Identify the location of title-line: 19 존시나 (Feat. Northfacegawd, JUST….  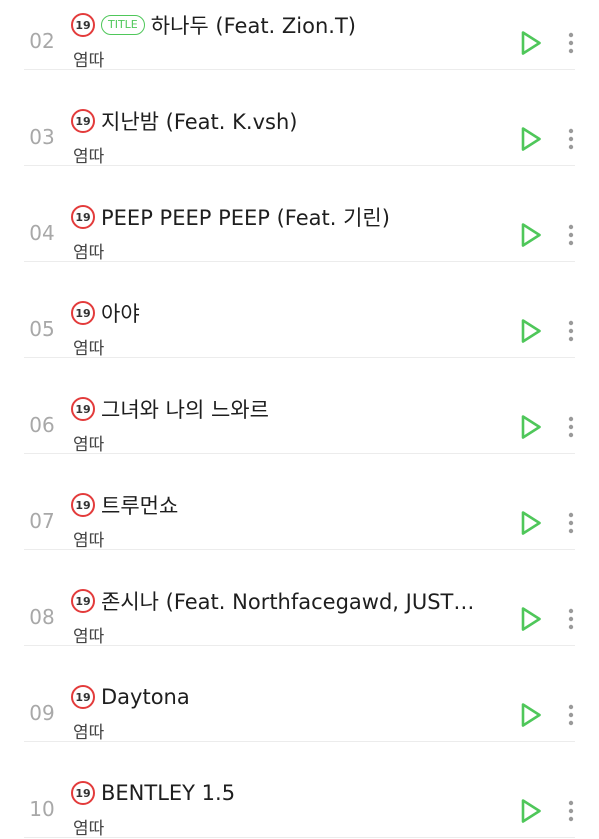
(287, 601).